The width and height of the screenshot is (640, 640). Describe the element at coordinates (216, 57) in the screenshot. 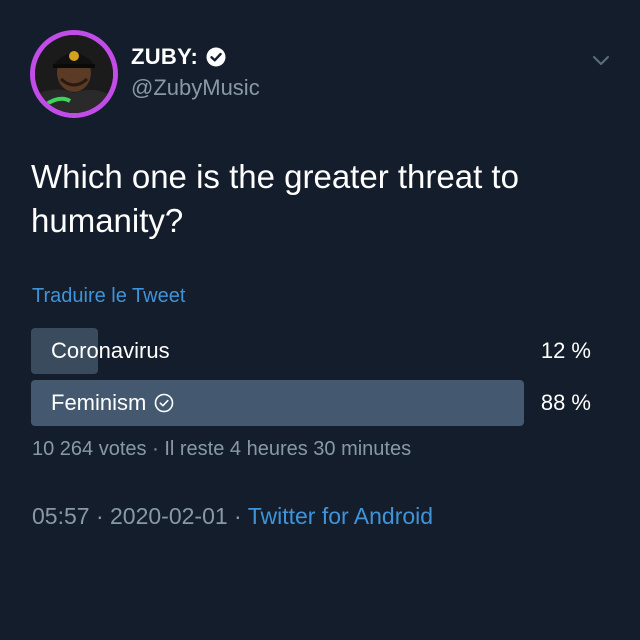

I see `verified-badge-icon` at that location.